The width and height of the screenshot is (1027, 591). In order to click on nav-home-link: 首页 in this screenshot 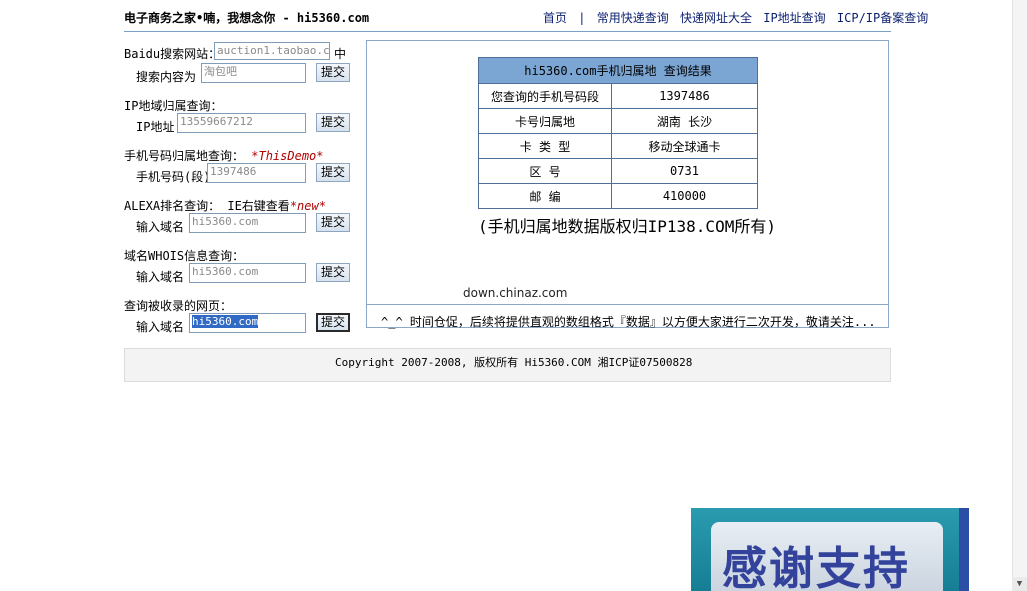, I will do `click(555, 18)`.